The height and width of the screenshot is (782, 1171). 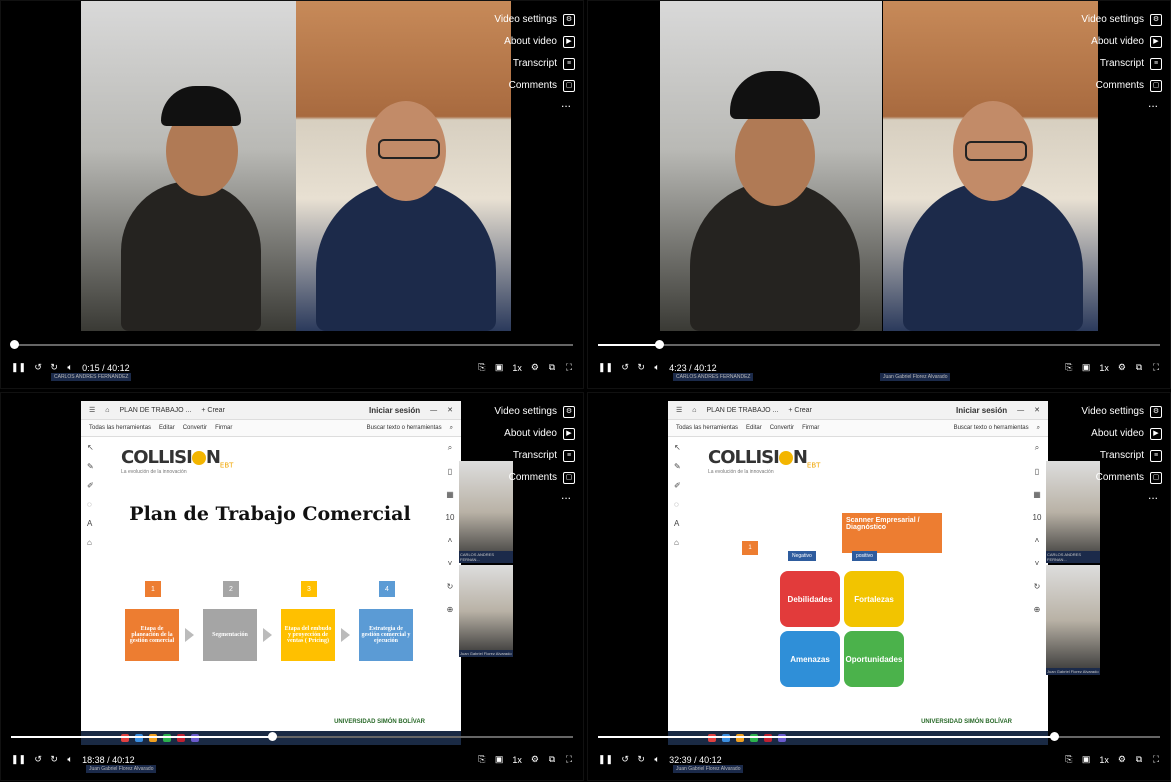 What do you see at coordinates (681, 466) in the screenshot?
I see `comment-tool-icon: ✎` at bounding box center [681, 466].